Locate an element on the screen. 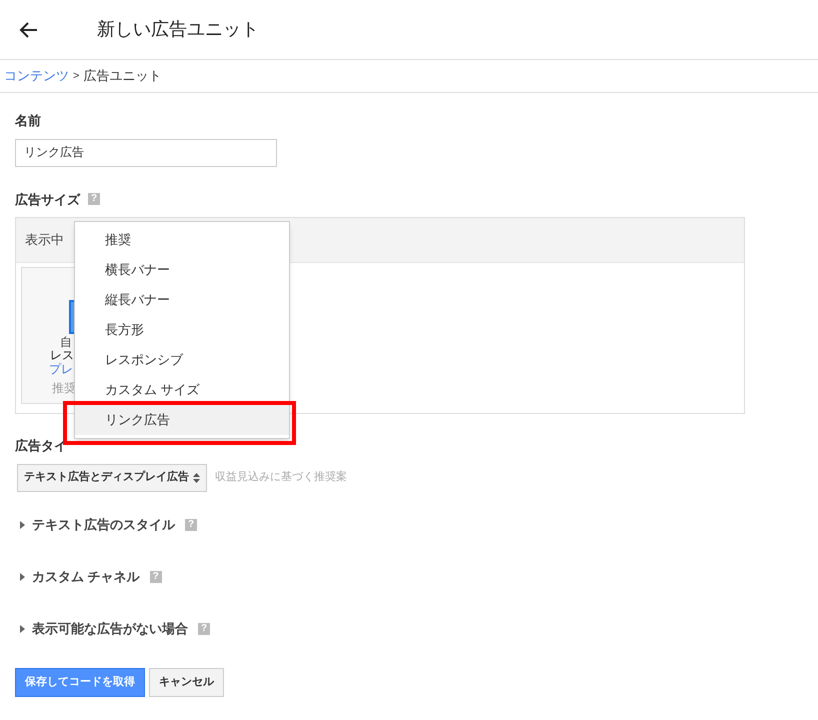  menu-item: リンク広告 is located at coordinates (182, 420).